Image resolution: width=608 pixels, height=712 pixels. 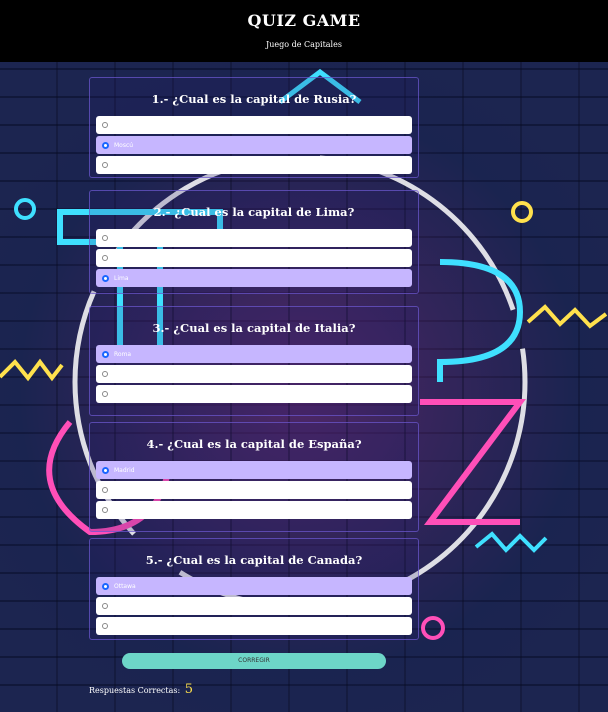 I want to click on question-text: 4.- ¿Cual es la capital de España?, so click(x=254, y=444).